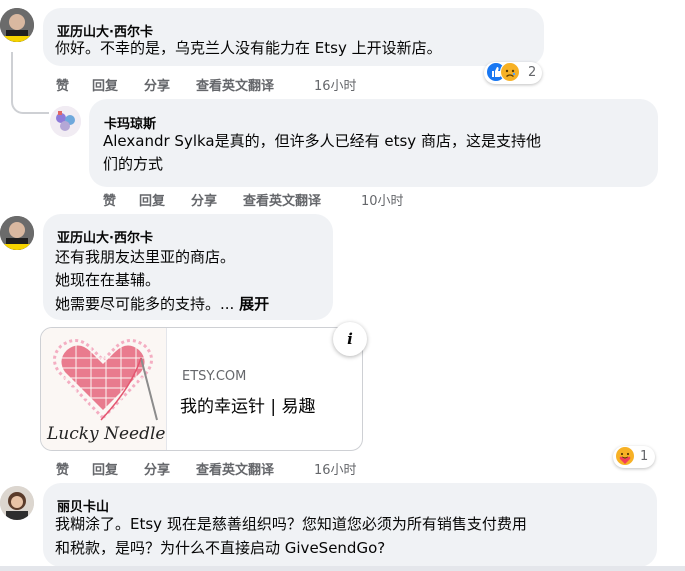 This screenshot has width=685, height=571. I want to click on reaction-count: 2, so click(532, 72).